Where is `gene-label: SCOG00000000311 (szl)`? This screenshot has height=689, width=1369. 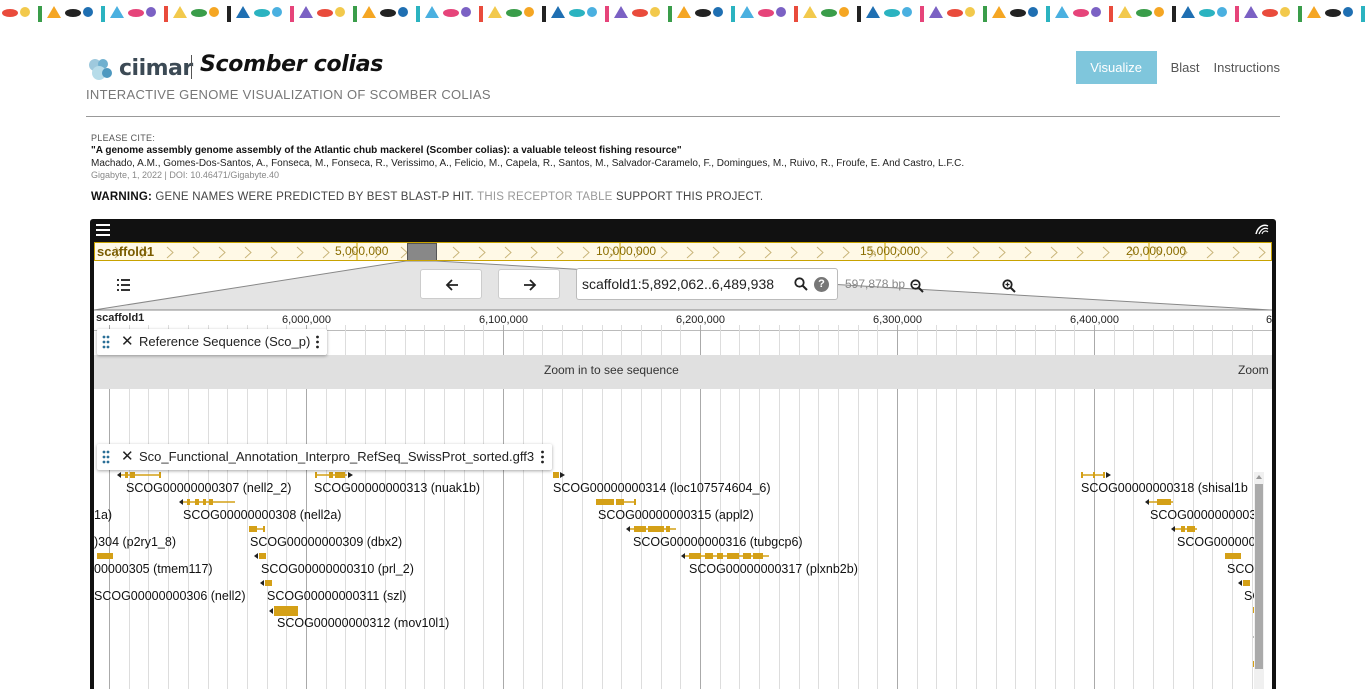 gene-label: SCOG00000000311 (szl) is located at coordinates (336, 596).